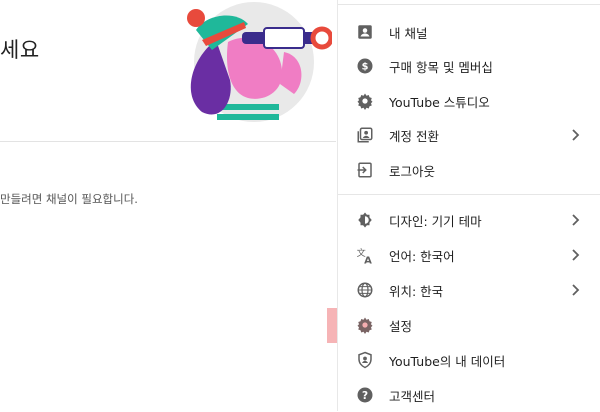 The image size is (600, 412). What do you see at coordinates (435, 221) in the screenshot?
I see `menu-item-label: 디자인: 기기 테마` at bounding box center [435, 221].